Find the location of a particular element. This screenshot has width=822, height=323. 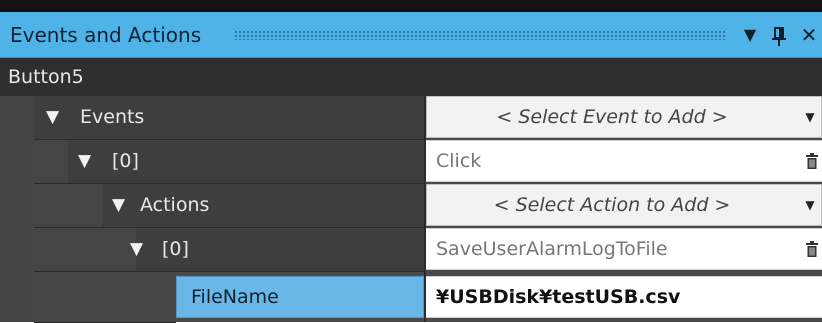

caret-down-icon: ▼ is located at coordinates (750, 35).